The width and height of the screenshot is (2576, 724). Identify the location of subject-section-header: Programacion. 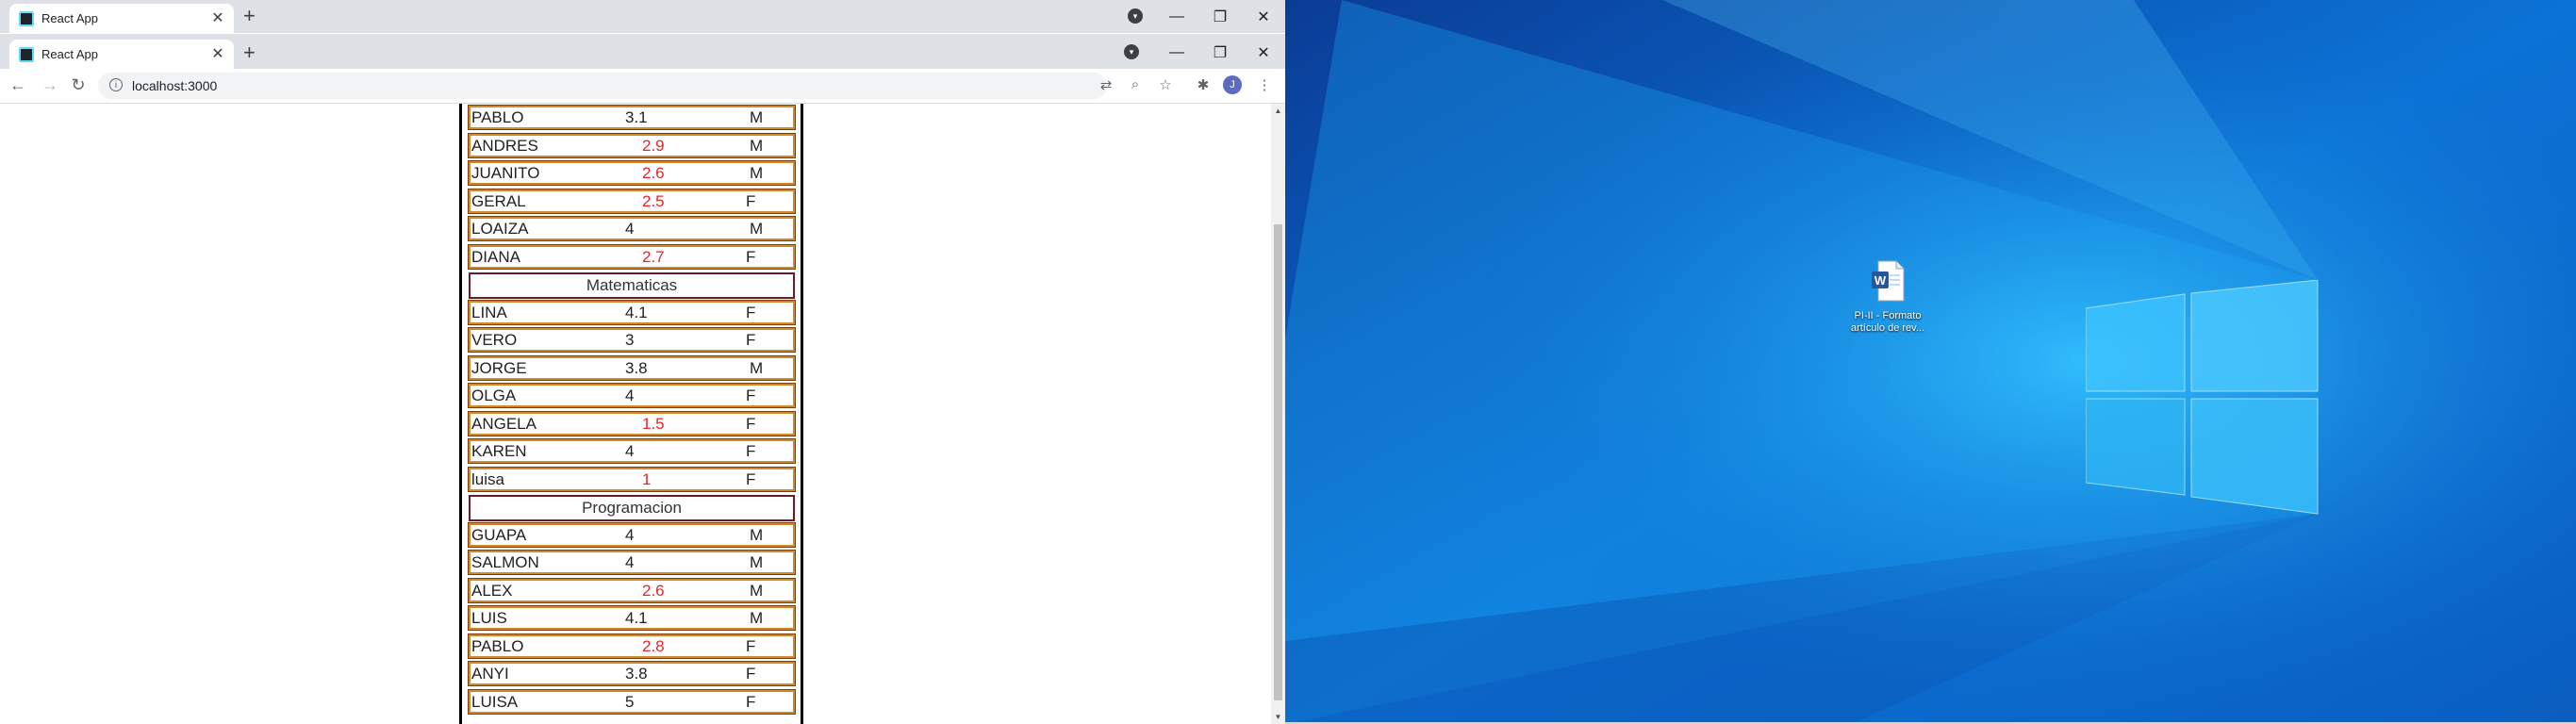
(632, 508).